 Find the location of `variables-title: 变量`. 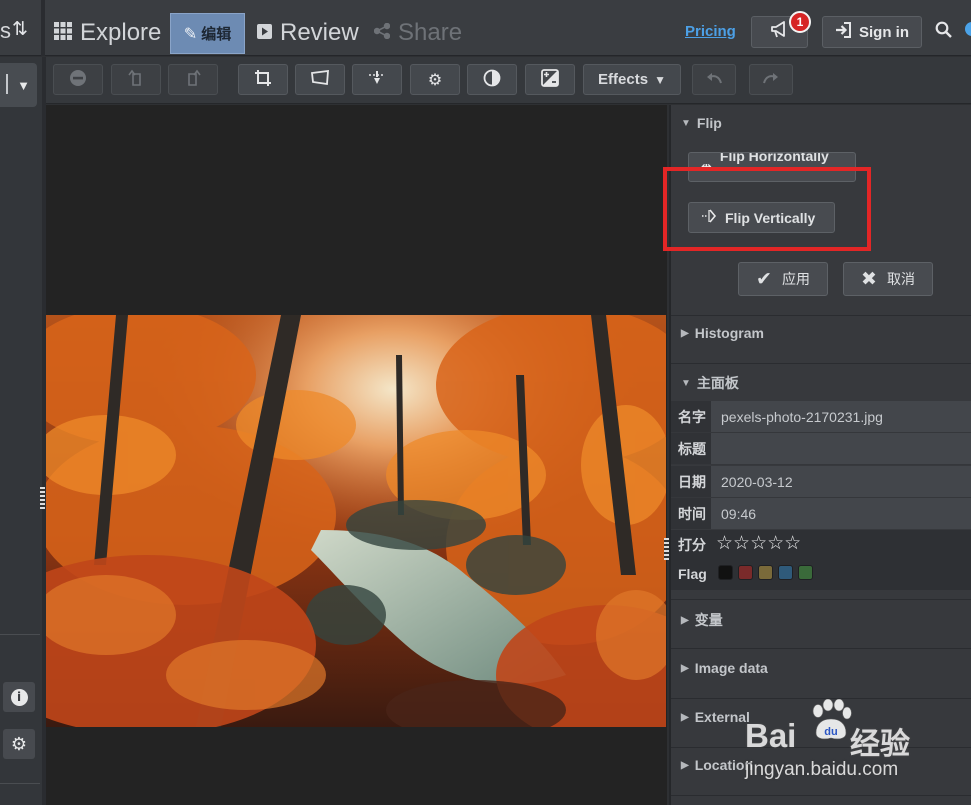

variables-title: 变量 is located at coordinates (708, 620).